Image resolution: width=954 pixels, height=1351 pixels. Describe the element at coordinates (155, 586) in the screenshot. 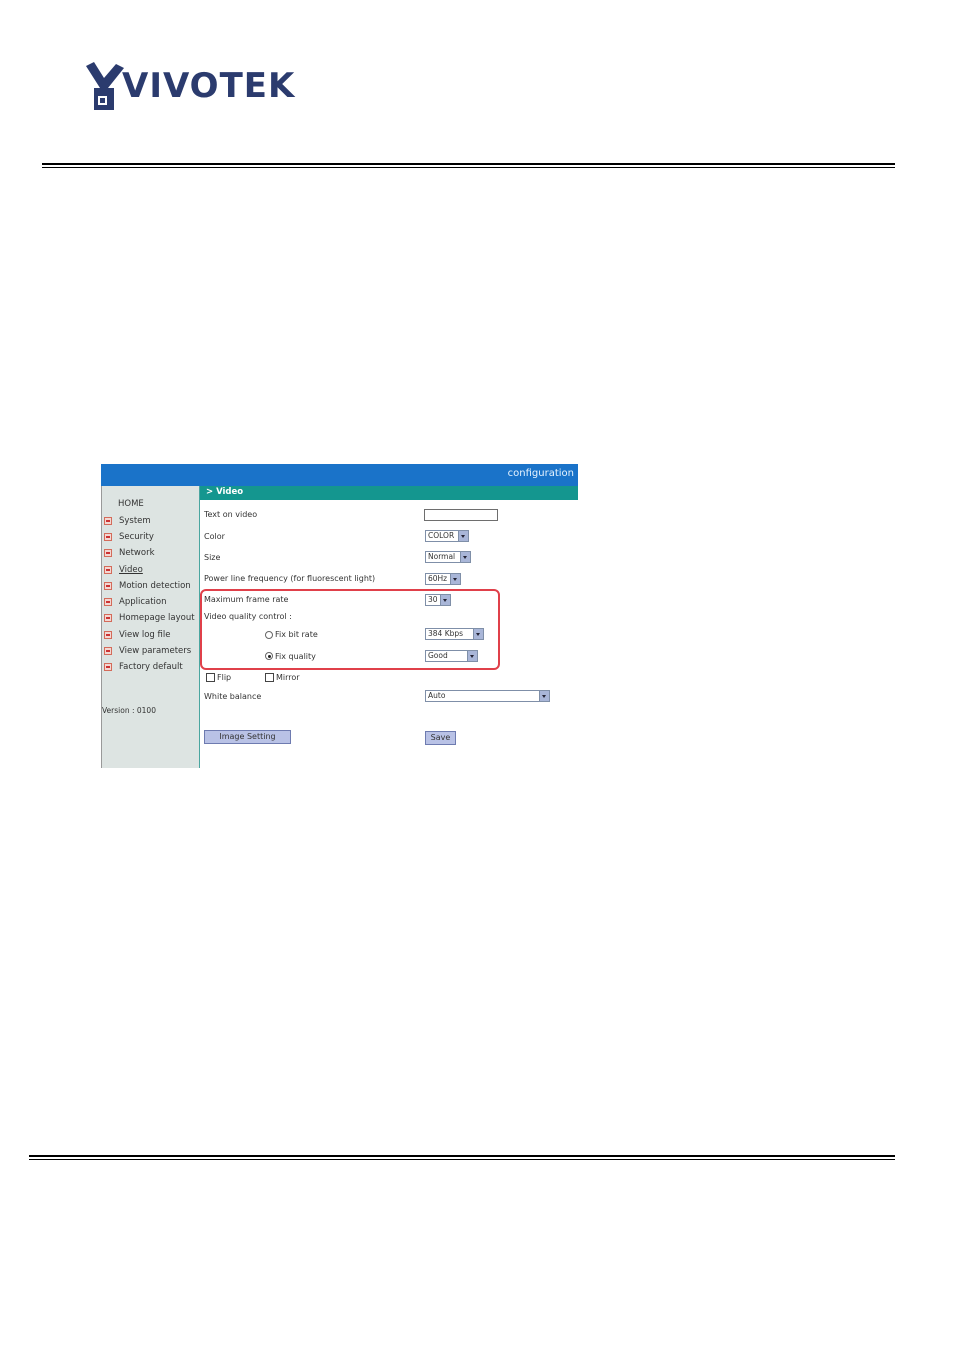

I see `sidebar-item-label: Motion detection` at that location.